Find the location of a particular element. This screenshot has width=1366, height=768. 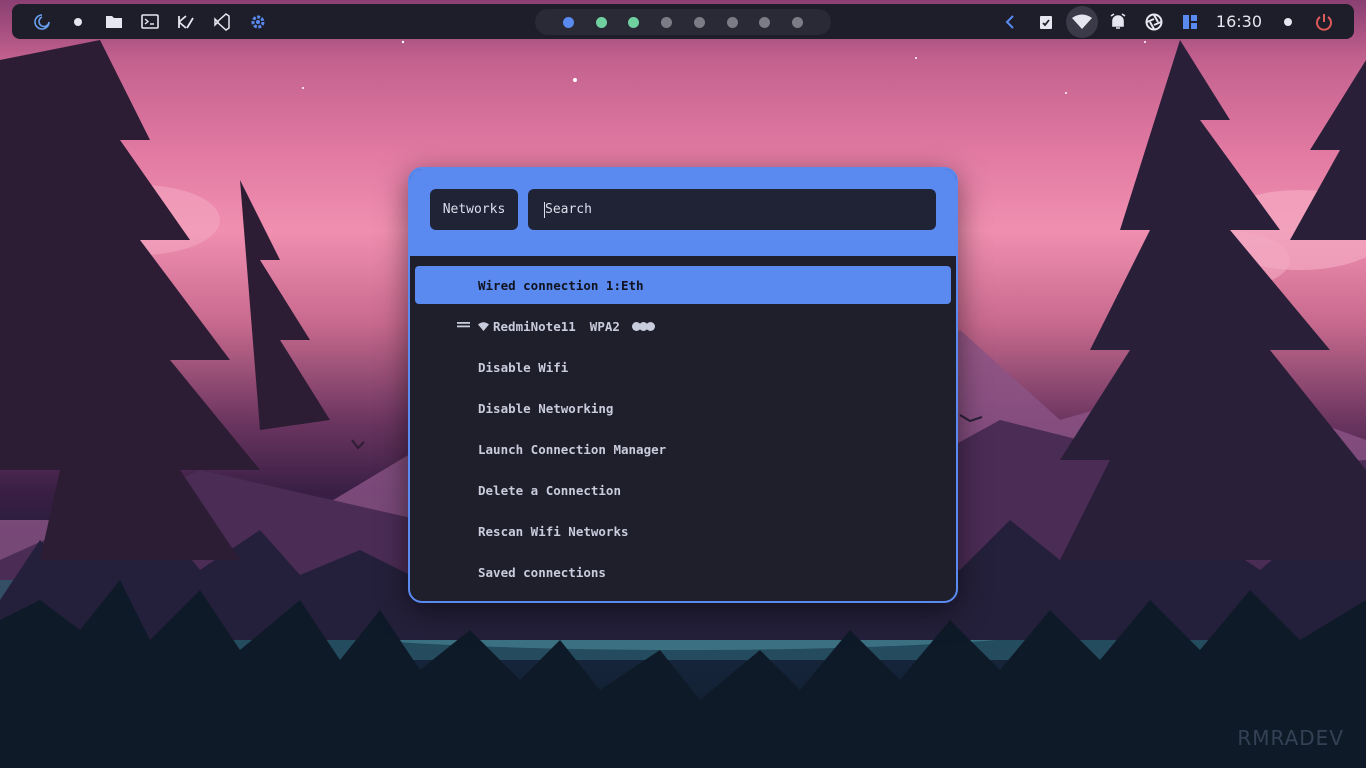

list-item-wifi-network: RedmiNote11 WPA2 is located at coordinates (683, 326).